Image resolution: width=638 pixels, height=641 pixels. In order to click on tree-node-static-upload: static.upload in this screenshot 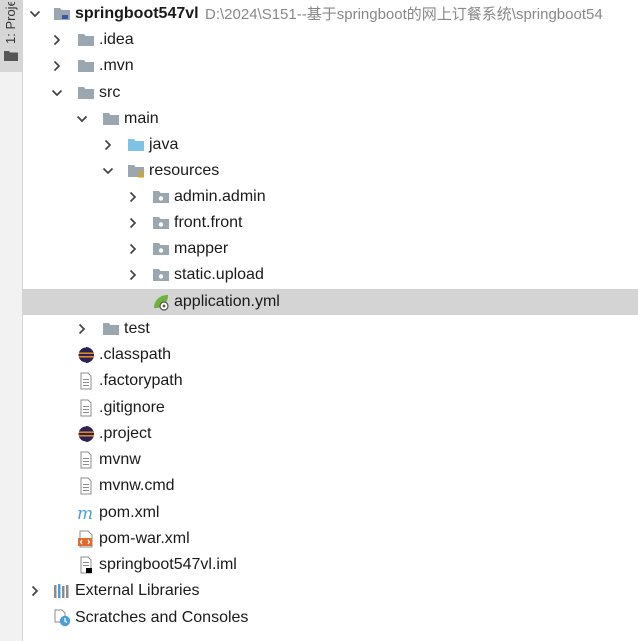, I will do `click(330, 275)`.